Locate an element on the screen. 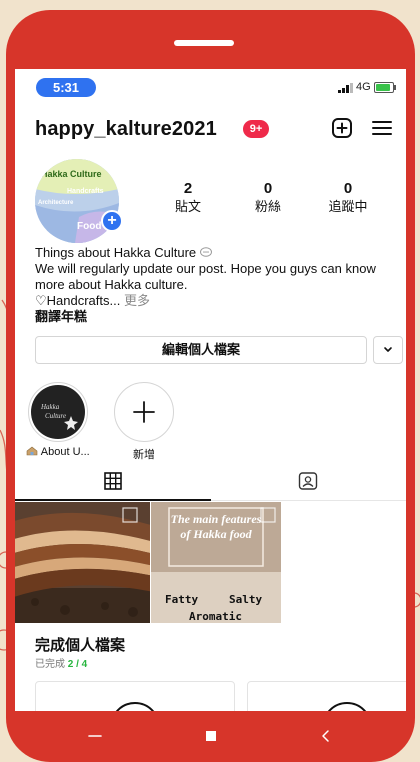 The image size is (420, 762). avatar-text-architecture: Architecture is located at coordinates (56, 203).